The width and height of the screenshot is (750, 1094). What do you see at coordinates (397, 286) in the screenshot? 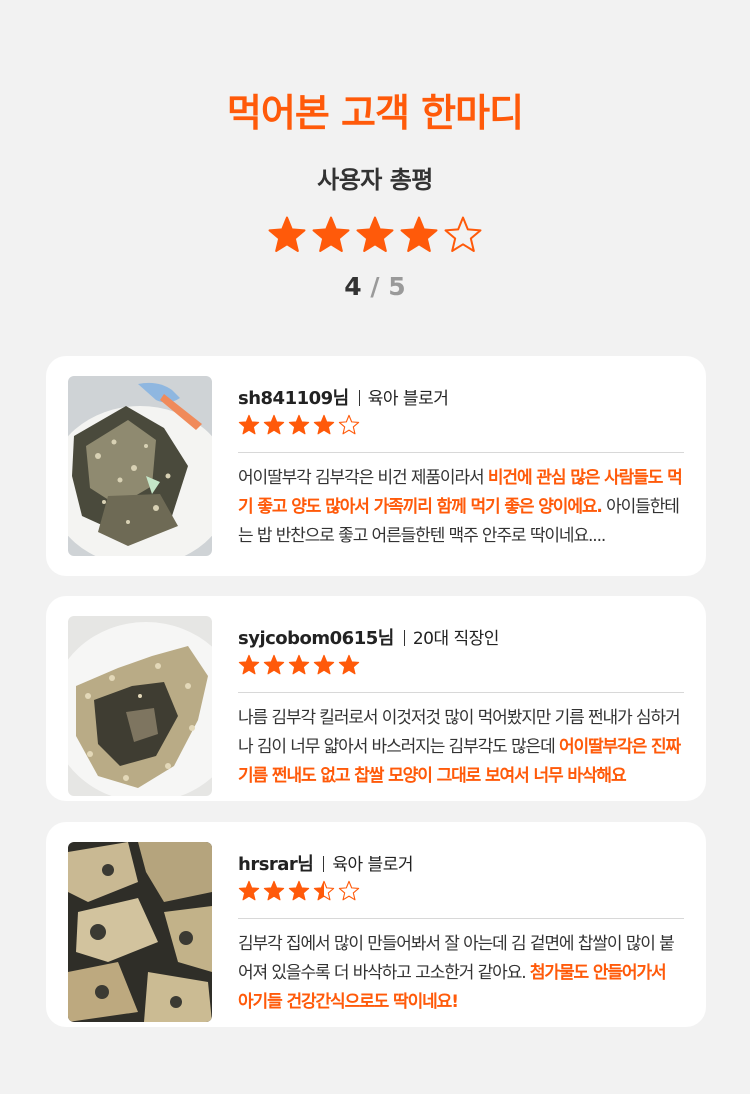
I see `score-max: 5` at bounding box center [397, 286].